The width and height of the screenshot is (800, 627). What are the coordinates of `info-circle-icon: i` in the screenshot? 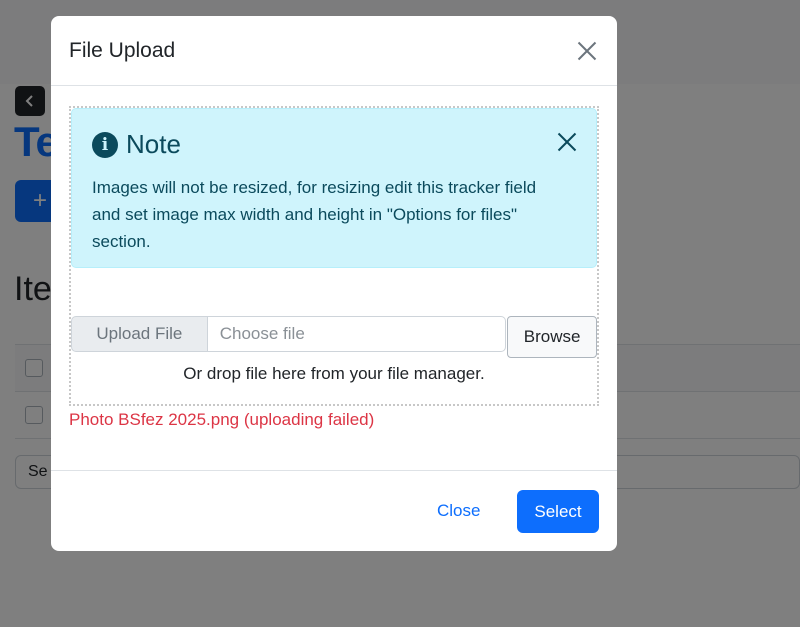 It's located at (105, 144).